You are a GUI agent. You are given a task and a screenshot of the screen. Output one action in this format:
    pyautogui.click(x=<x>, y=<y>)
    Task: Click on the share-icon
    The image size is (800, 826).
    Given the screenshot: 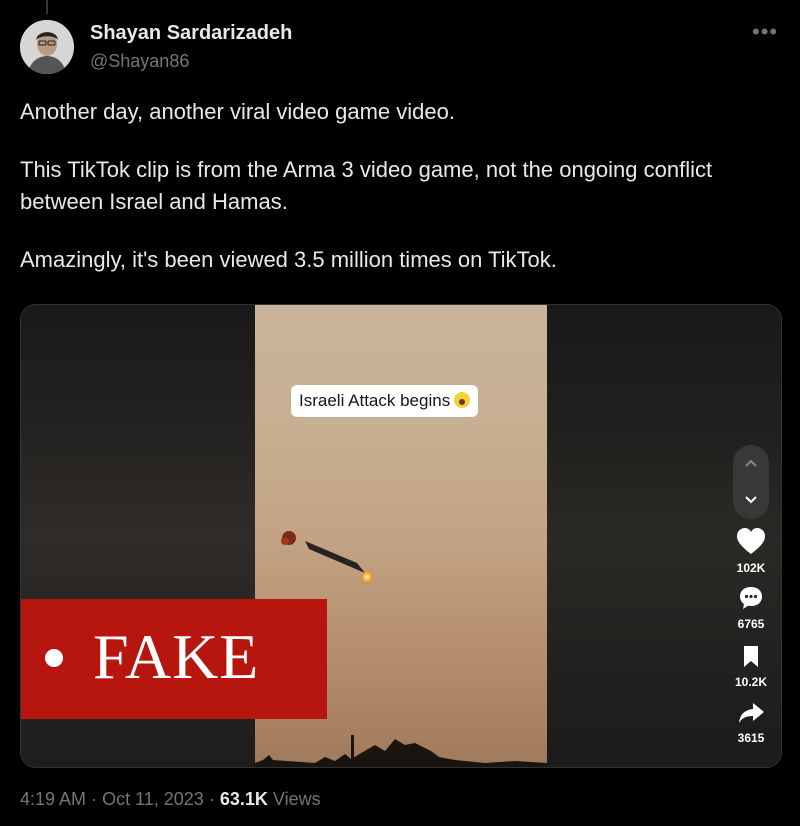 What is the action you would take?
    pyautogui.click(x=751, y=713)
    